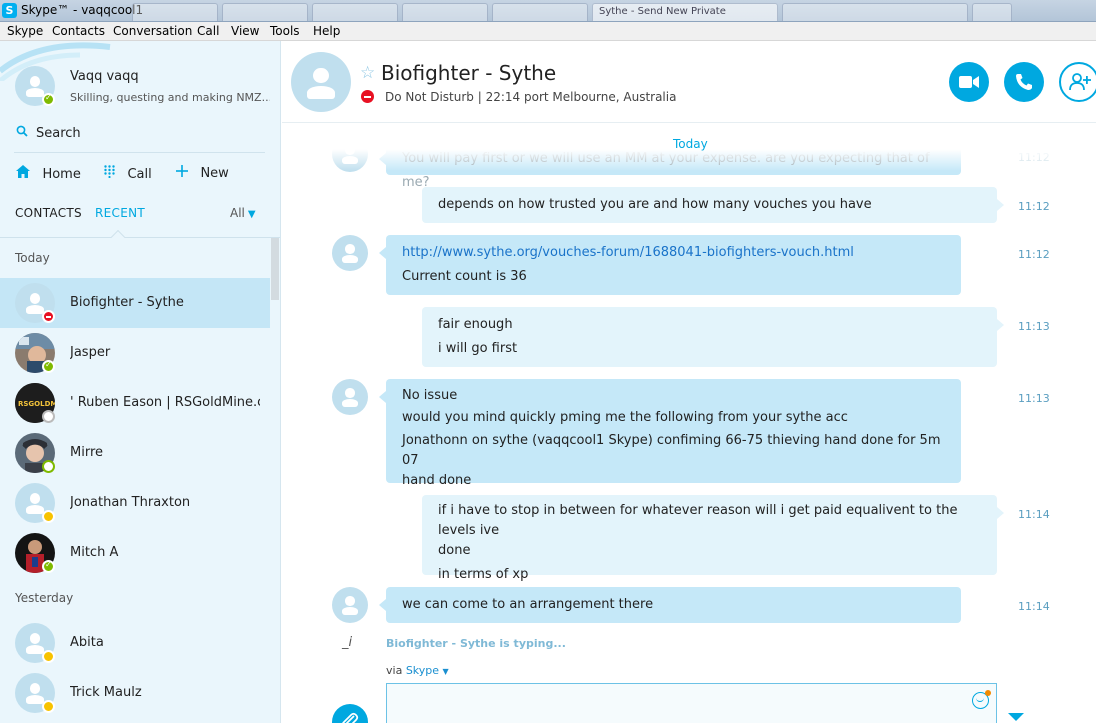  I want to click on svg-text: RSGOLDMINE, so click(36, 404).